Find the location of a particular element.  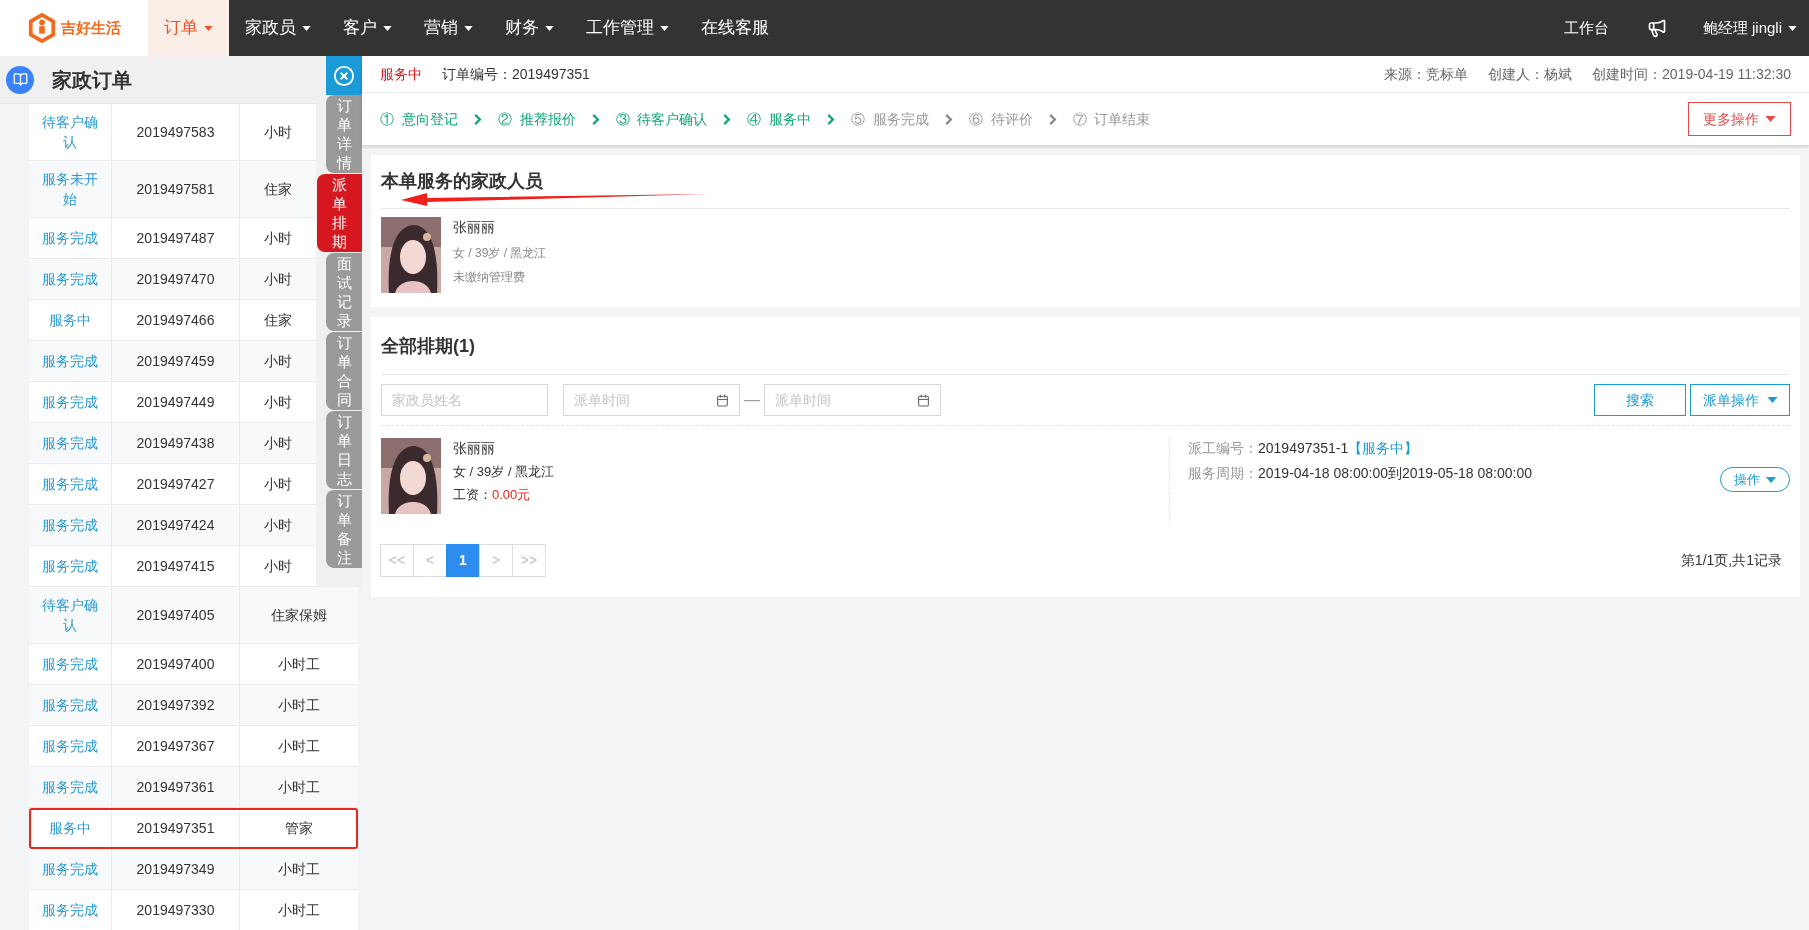

nav-menu-item: 客户 is located at coordinates (367, 28).